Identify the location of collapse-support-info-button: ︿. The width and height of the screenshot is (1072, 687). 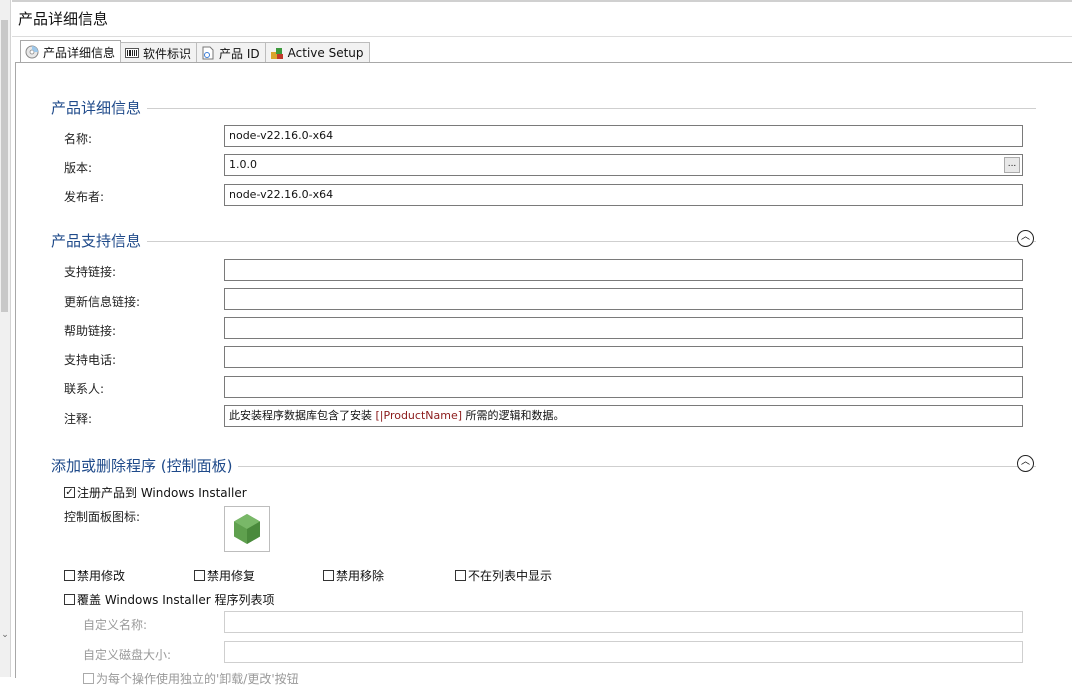
(1025, 238).